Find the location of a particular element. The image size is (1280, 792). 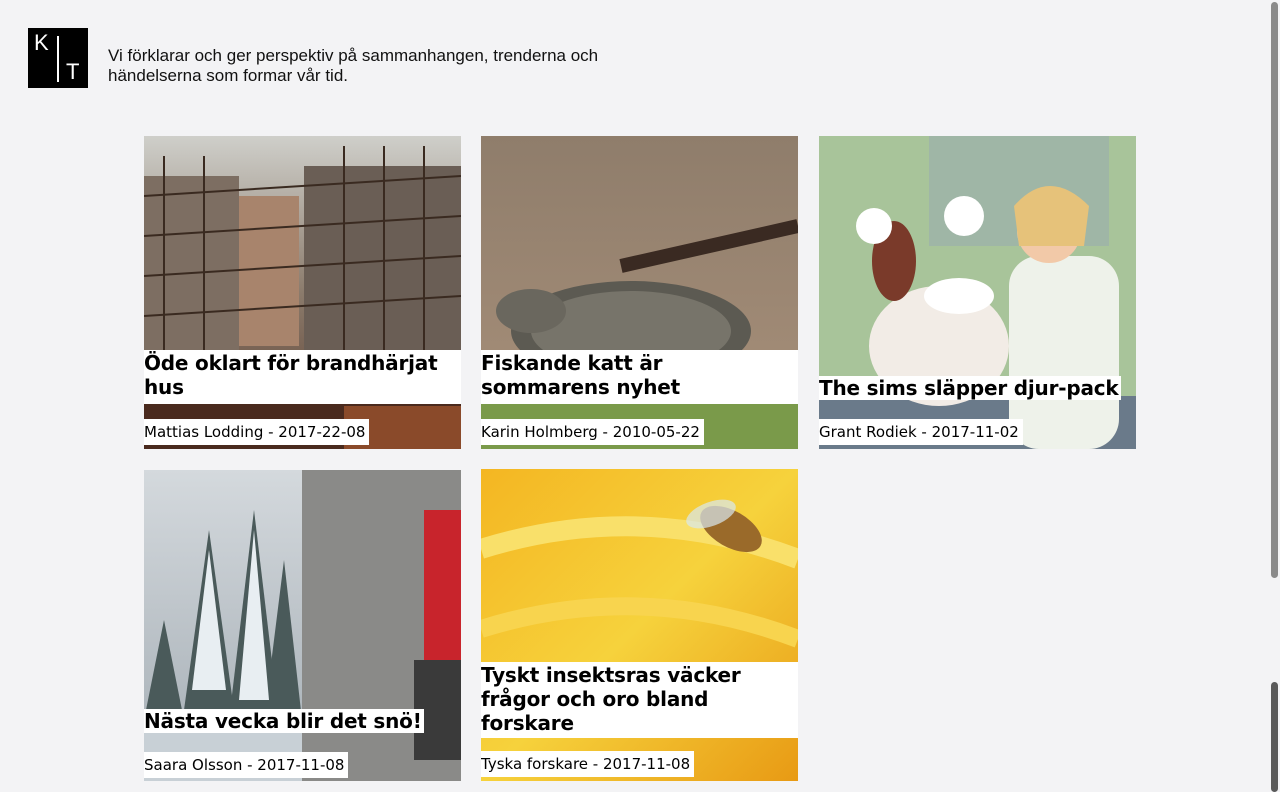

article-image-sims-pets is located at coordinates (977, 292).